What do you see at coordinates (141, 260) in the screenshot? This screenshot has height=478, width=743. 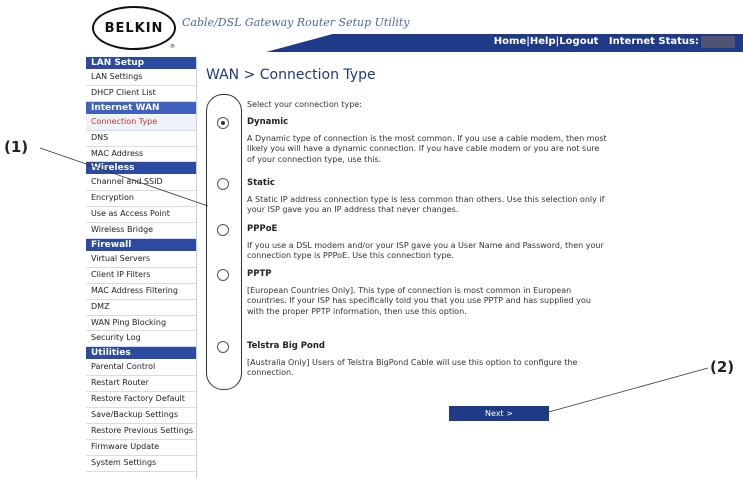 I see `sidebar-item-virtual-servers: Virtual Servers` at bounding box center [141, 260].